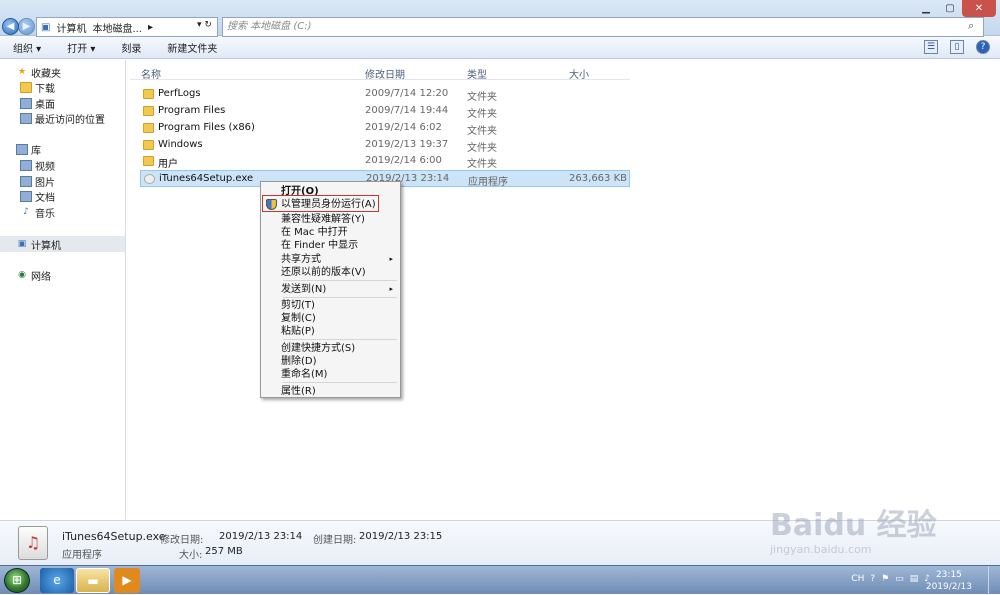  I want to click on file-name: iTunes64Setup.exe, so click(206, 178).